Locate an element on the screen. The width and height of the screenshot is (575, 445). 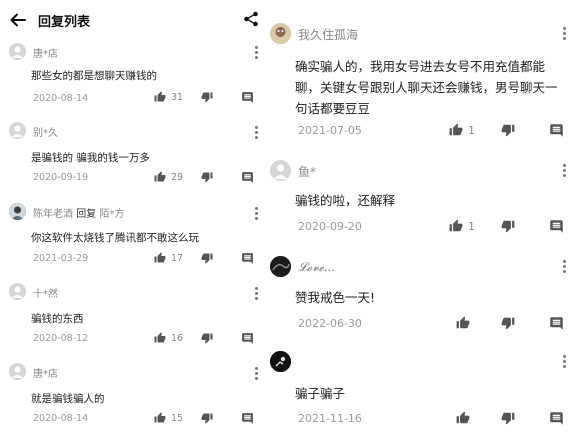
comment-date: 2020-08-14 is located at coordinates (61, 418).